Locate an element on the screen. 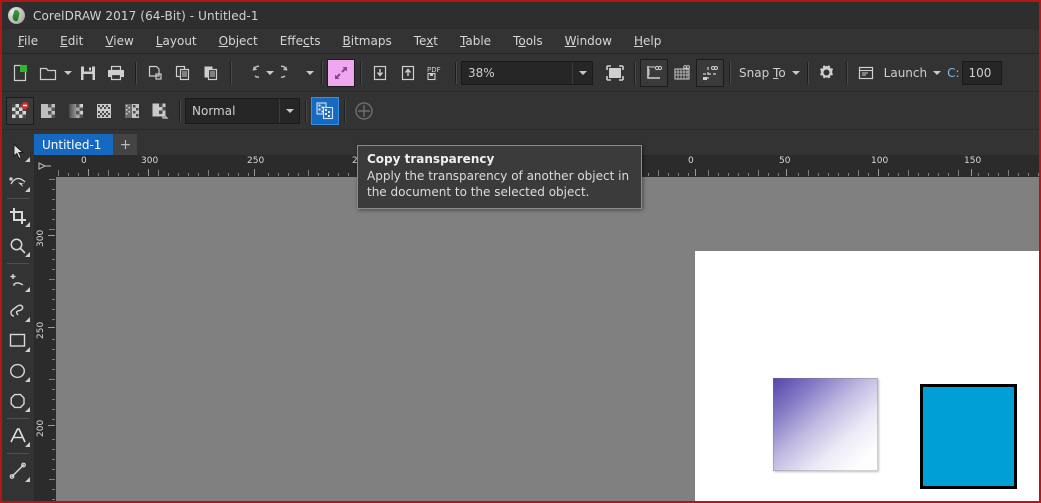  merge-mode-dropdown-arrow is located at coordinates (289, 110).